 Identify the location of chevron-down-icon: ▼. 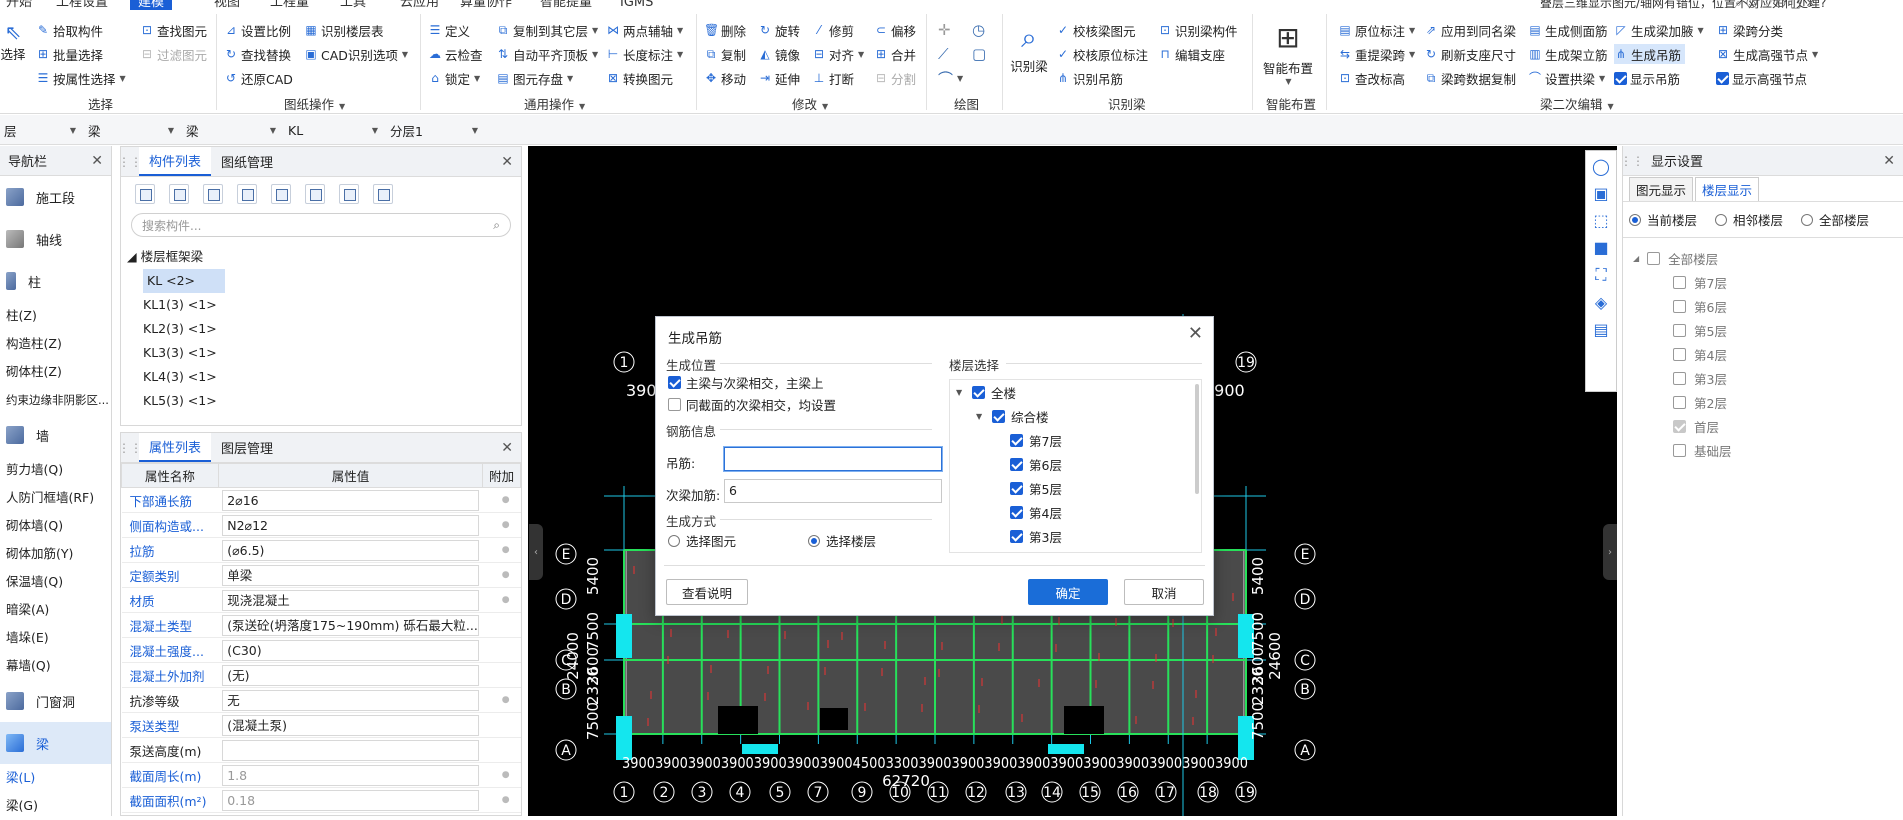
(342, 106).